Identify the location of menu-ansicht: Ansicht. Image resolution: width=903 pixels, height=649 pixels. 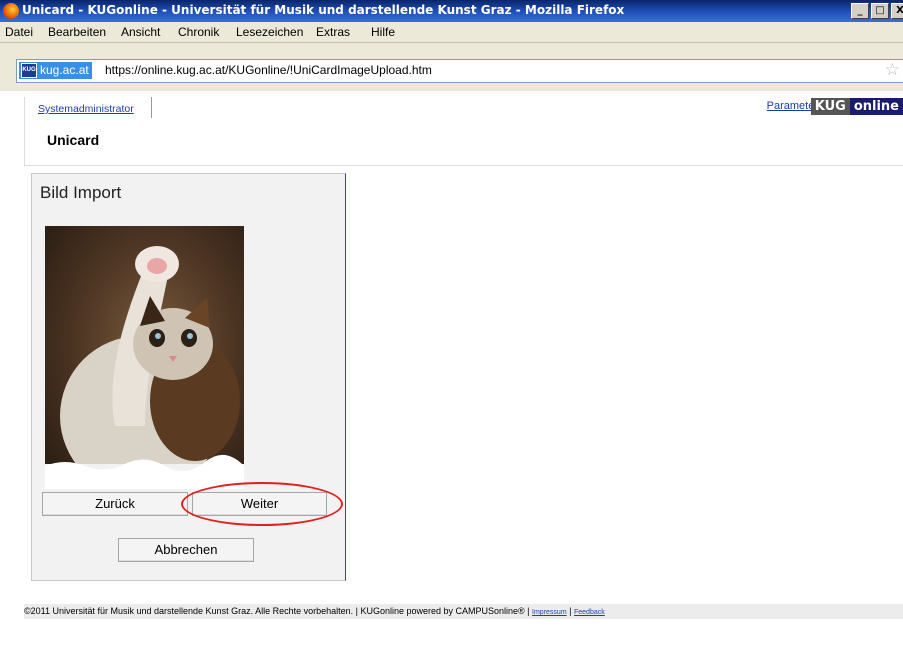
(140, 32).